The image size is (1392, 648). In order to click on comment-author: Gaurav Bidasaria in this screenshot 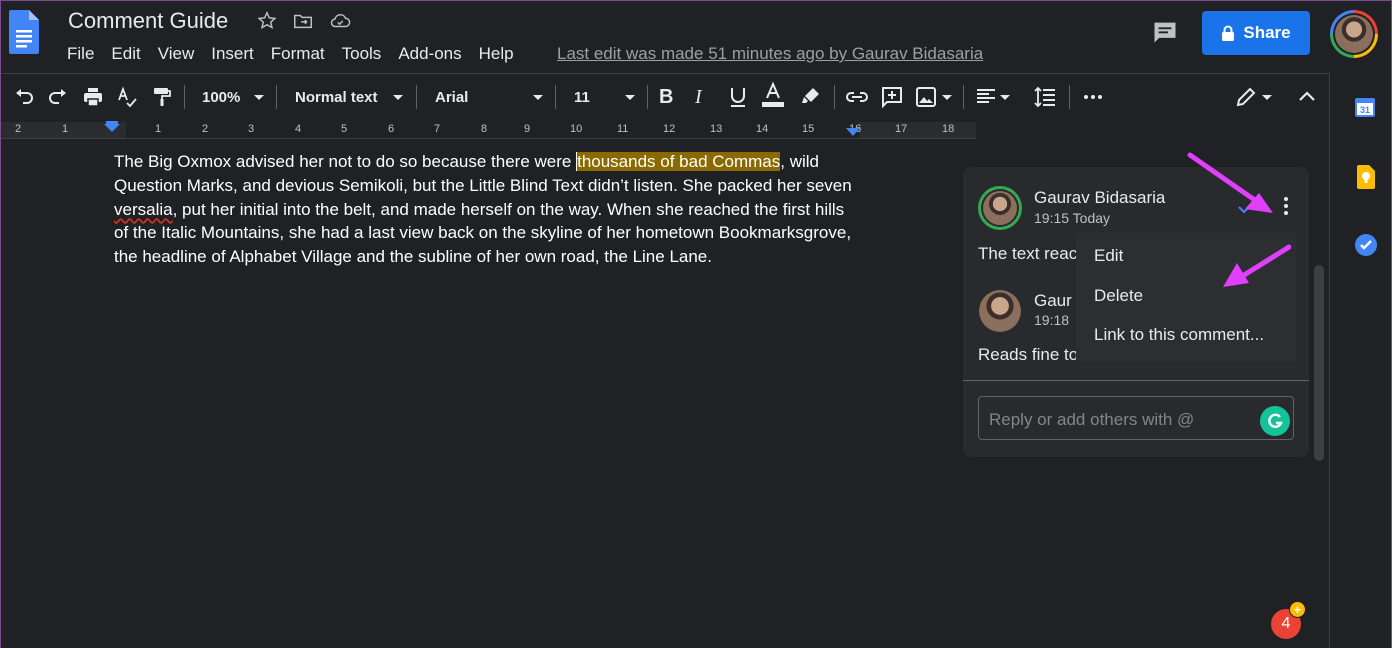, I will do `click(1100, 197)`.